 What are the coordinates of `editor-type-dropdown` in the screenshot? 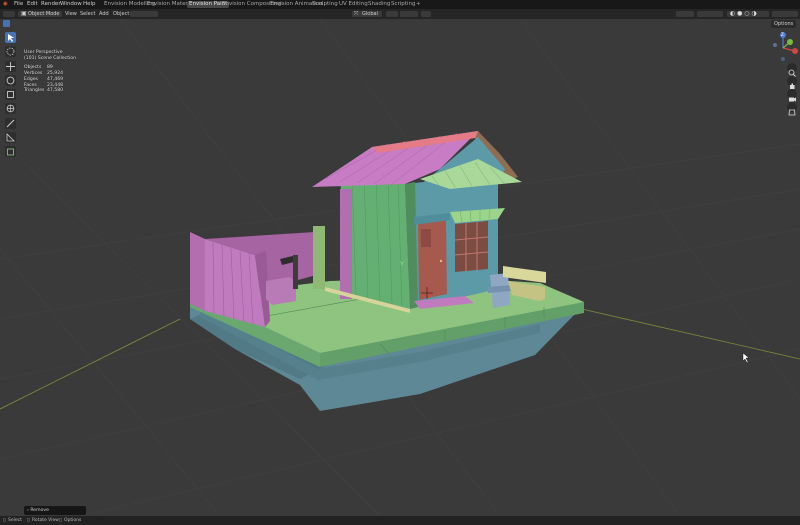 It's located at (9, 14).